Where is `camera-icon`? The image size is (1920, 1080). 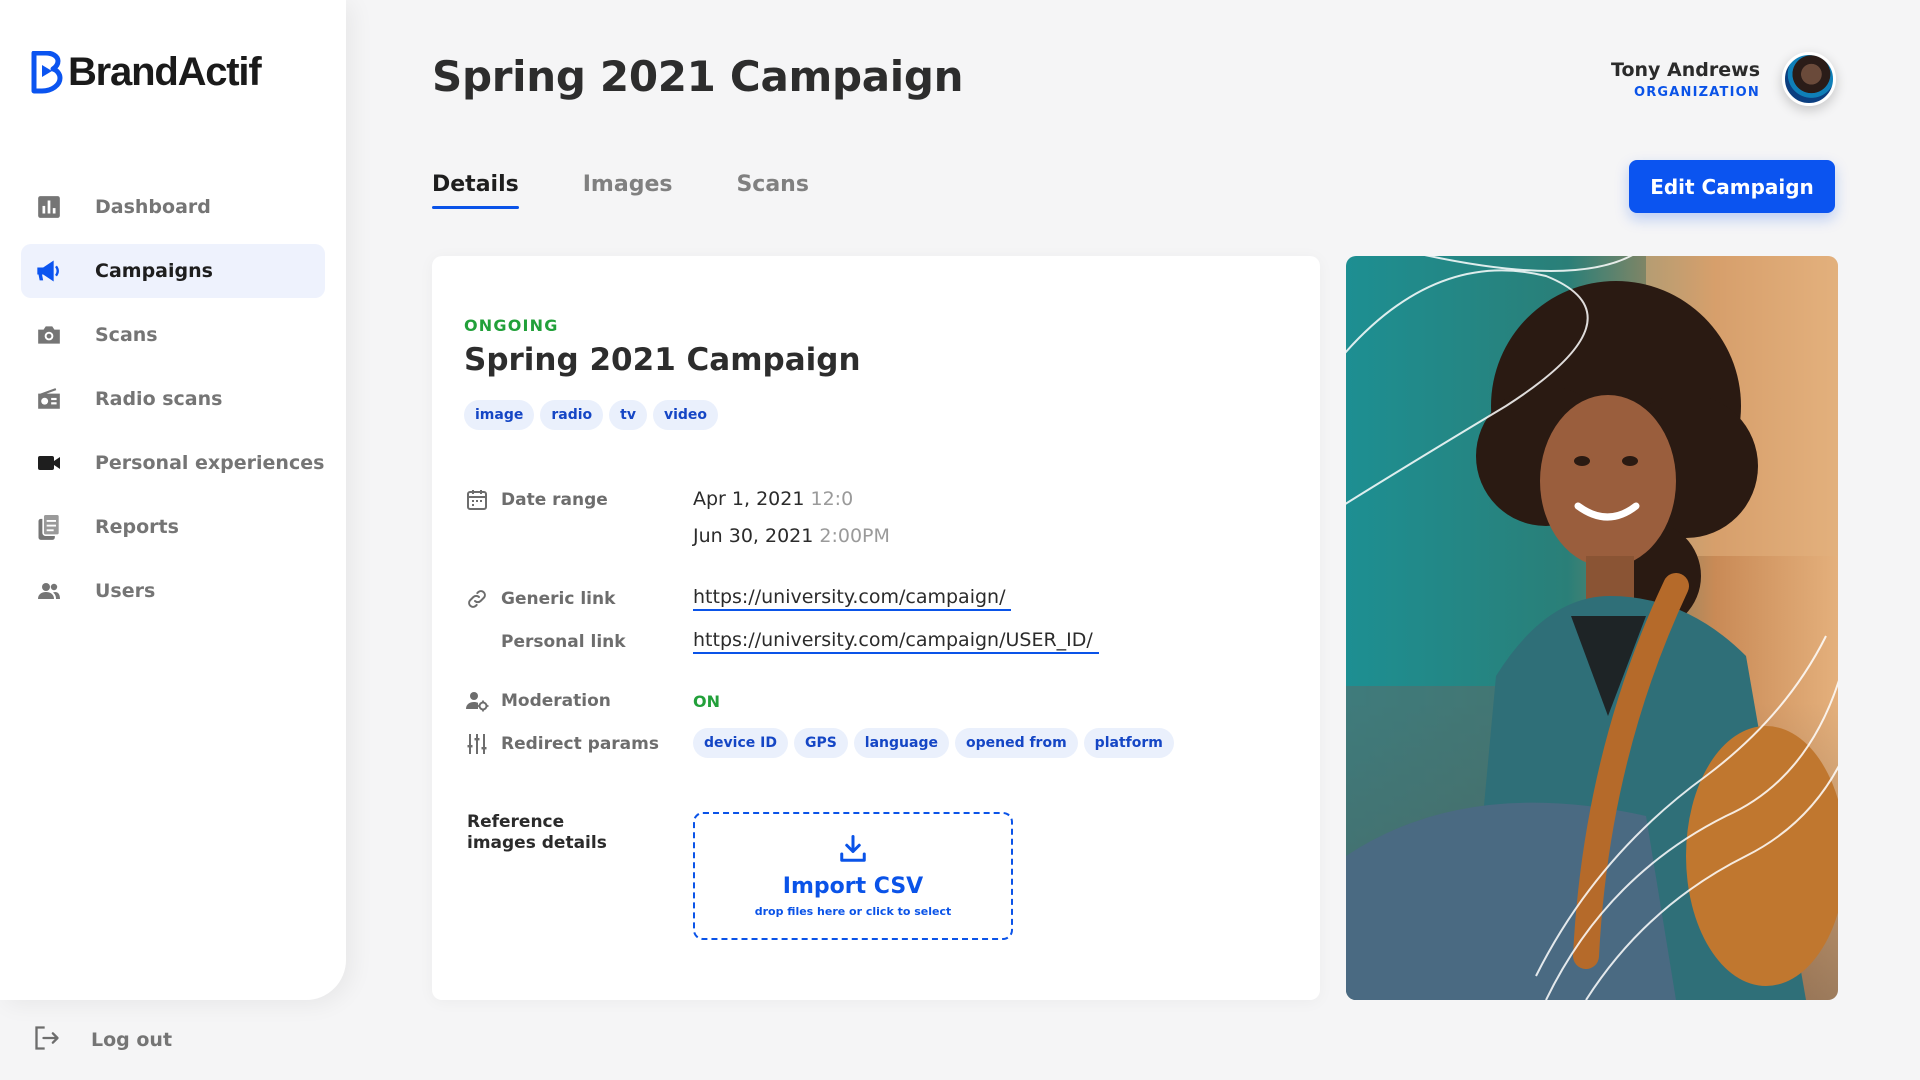 camera-icon is located at coordinates (49, 335).